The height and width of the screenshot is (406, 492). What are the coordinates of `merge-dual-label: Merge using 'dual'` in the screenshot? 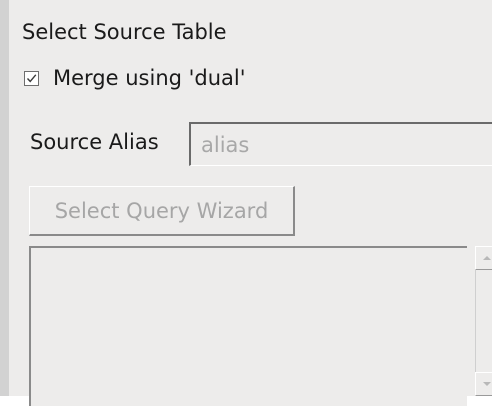 It's located at (149, 78).